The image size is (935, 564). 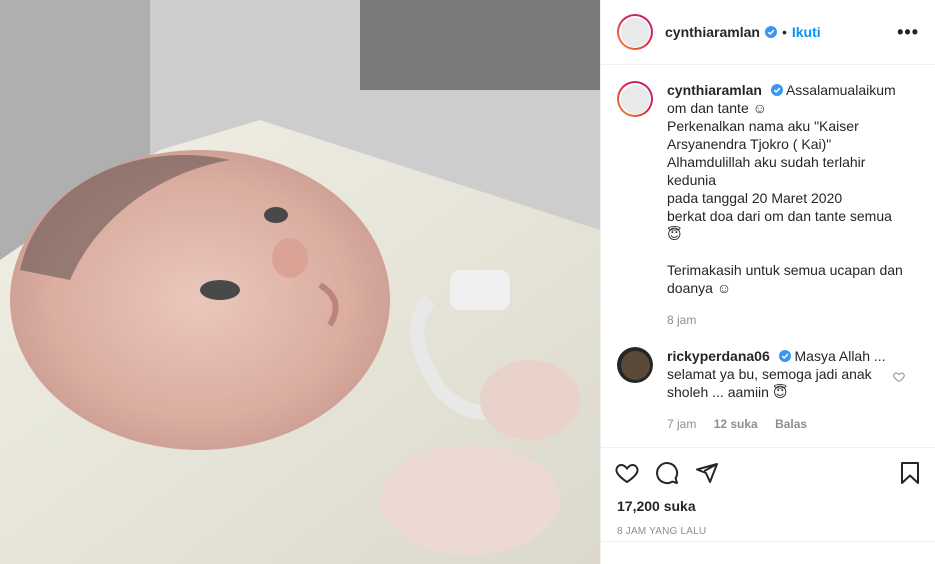 I want to click on comment-icon, so click(x=667, y=473).